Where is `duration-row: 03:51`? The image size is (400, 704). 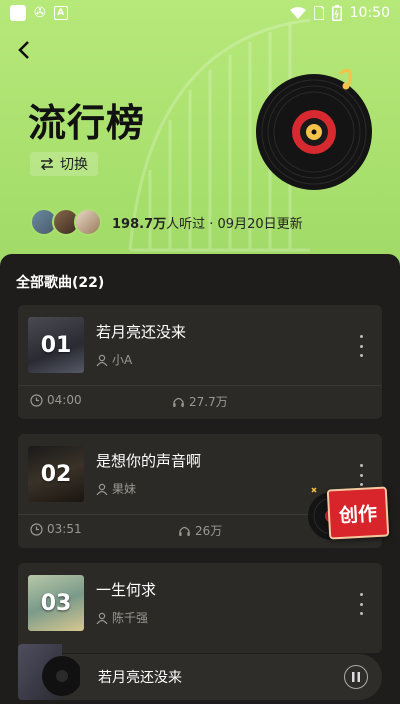
duration-row: 03:51 is located at coordinates (56, 529).